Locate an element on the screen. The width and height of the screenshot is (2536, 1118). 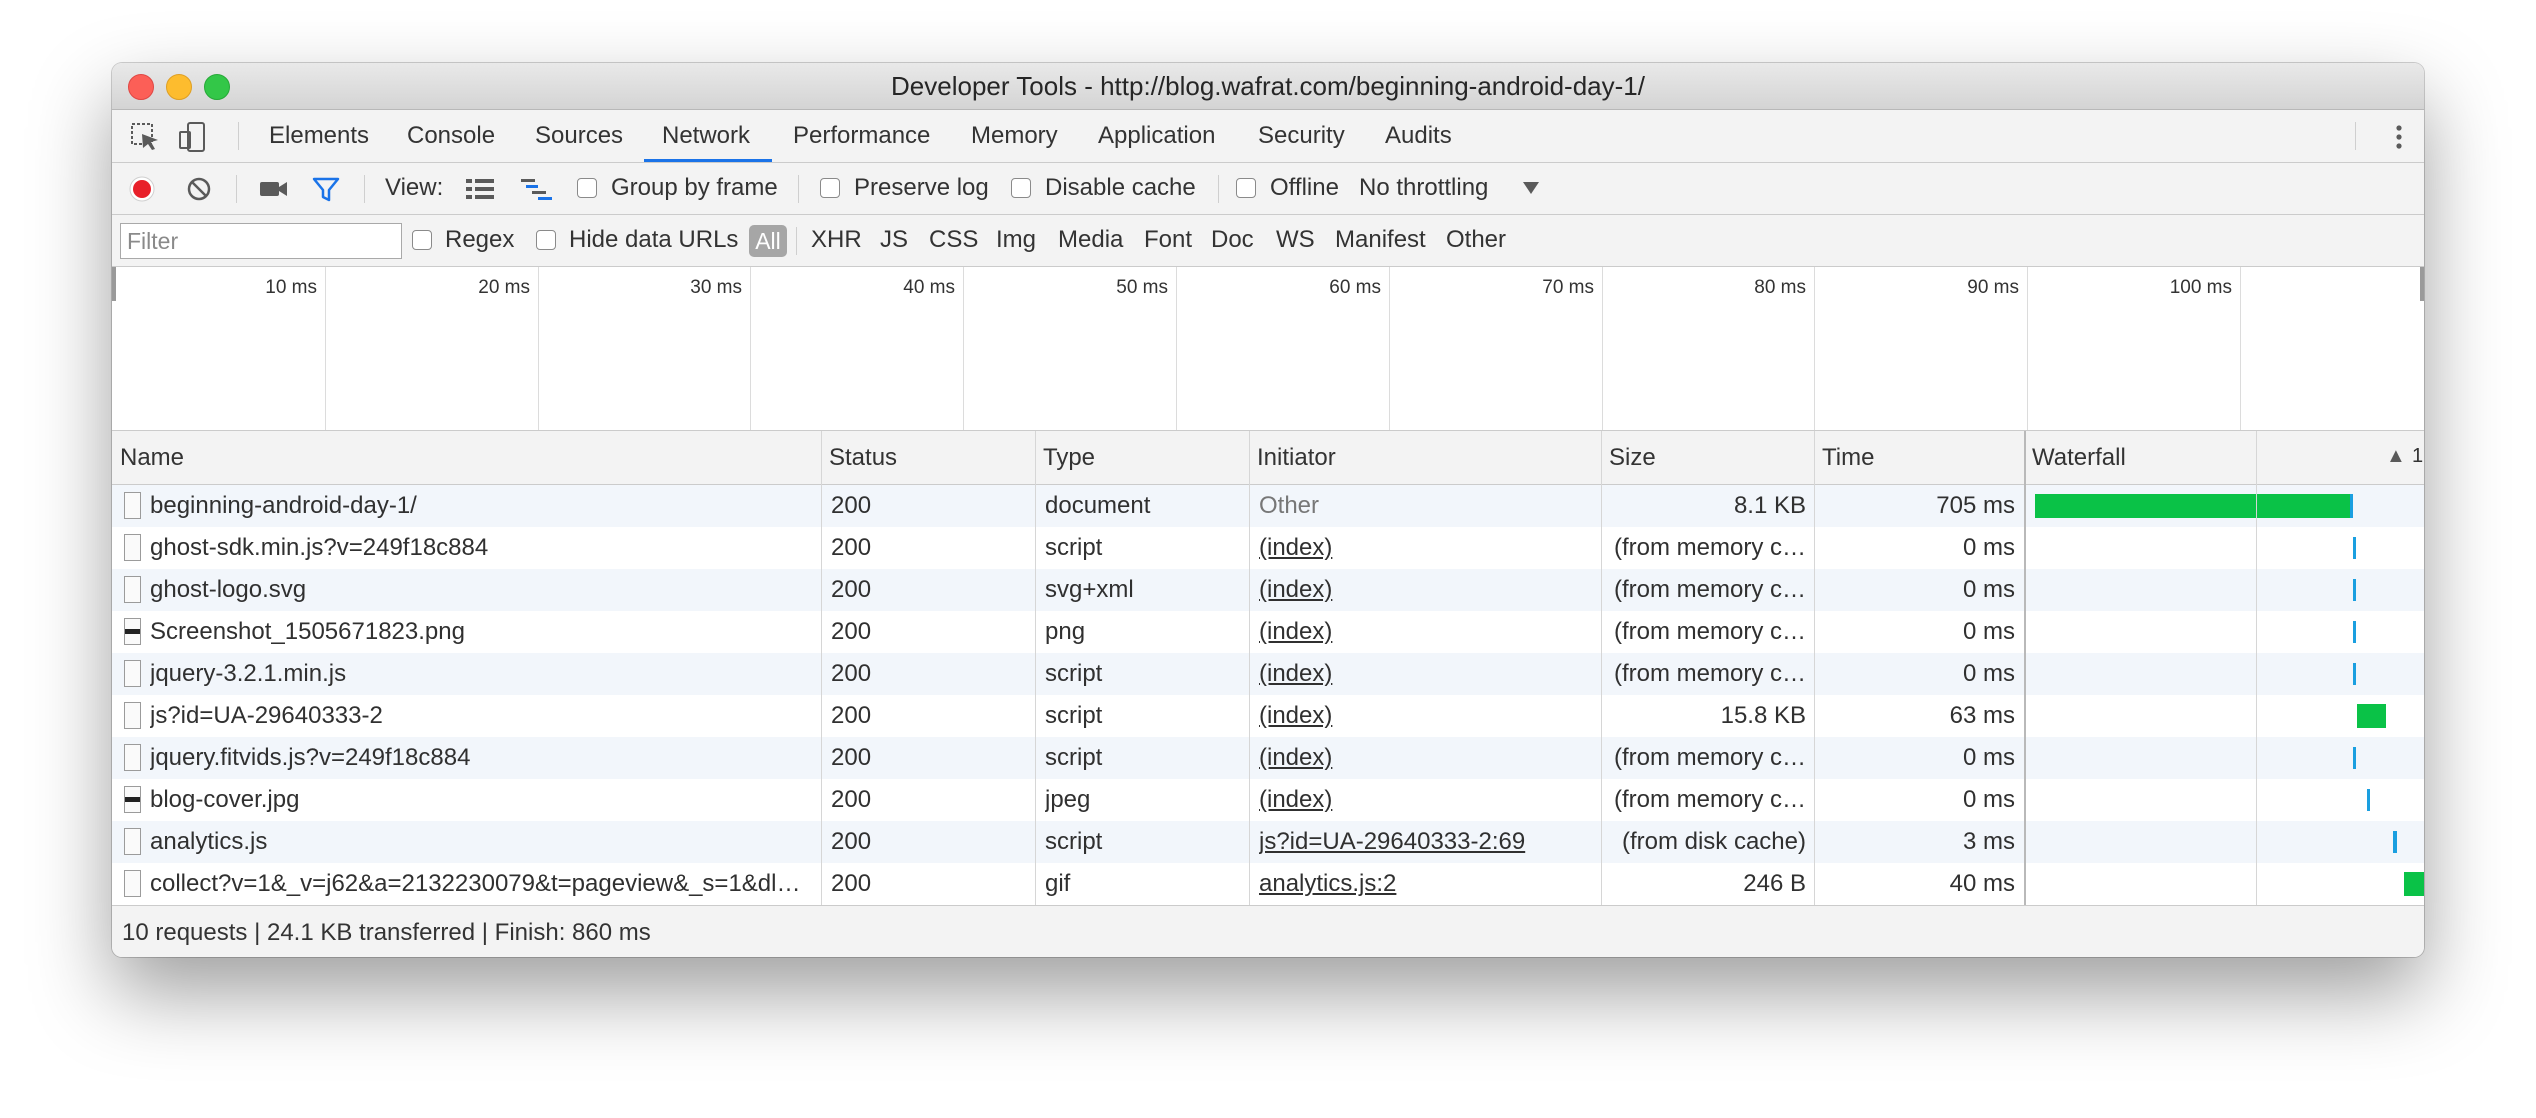
toolbar-divider is located at coordinates (236, 189).